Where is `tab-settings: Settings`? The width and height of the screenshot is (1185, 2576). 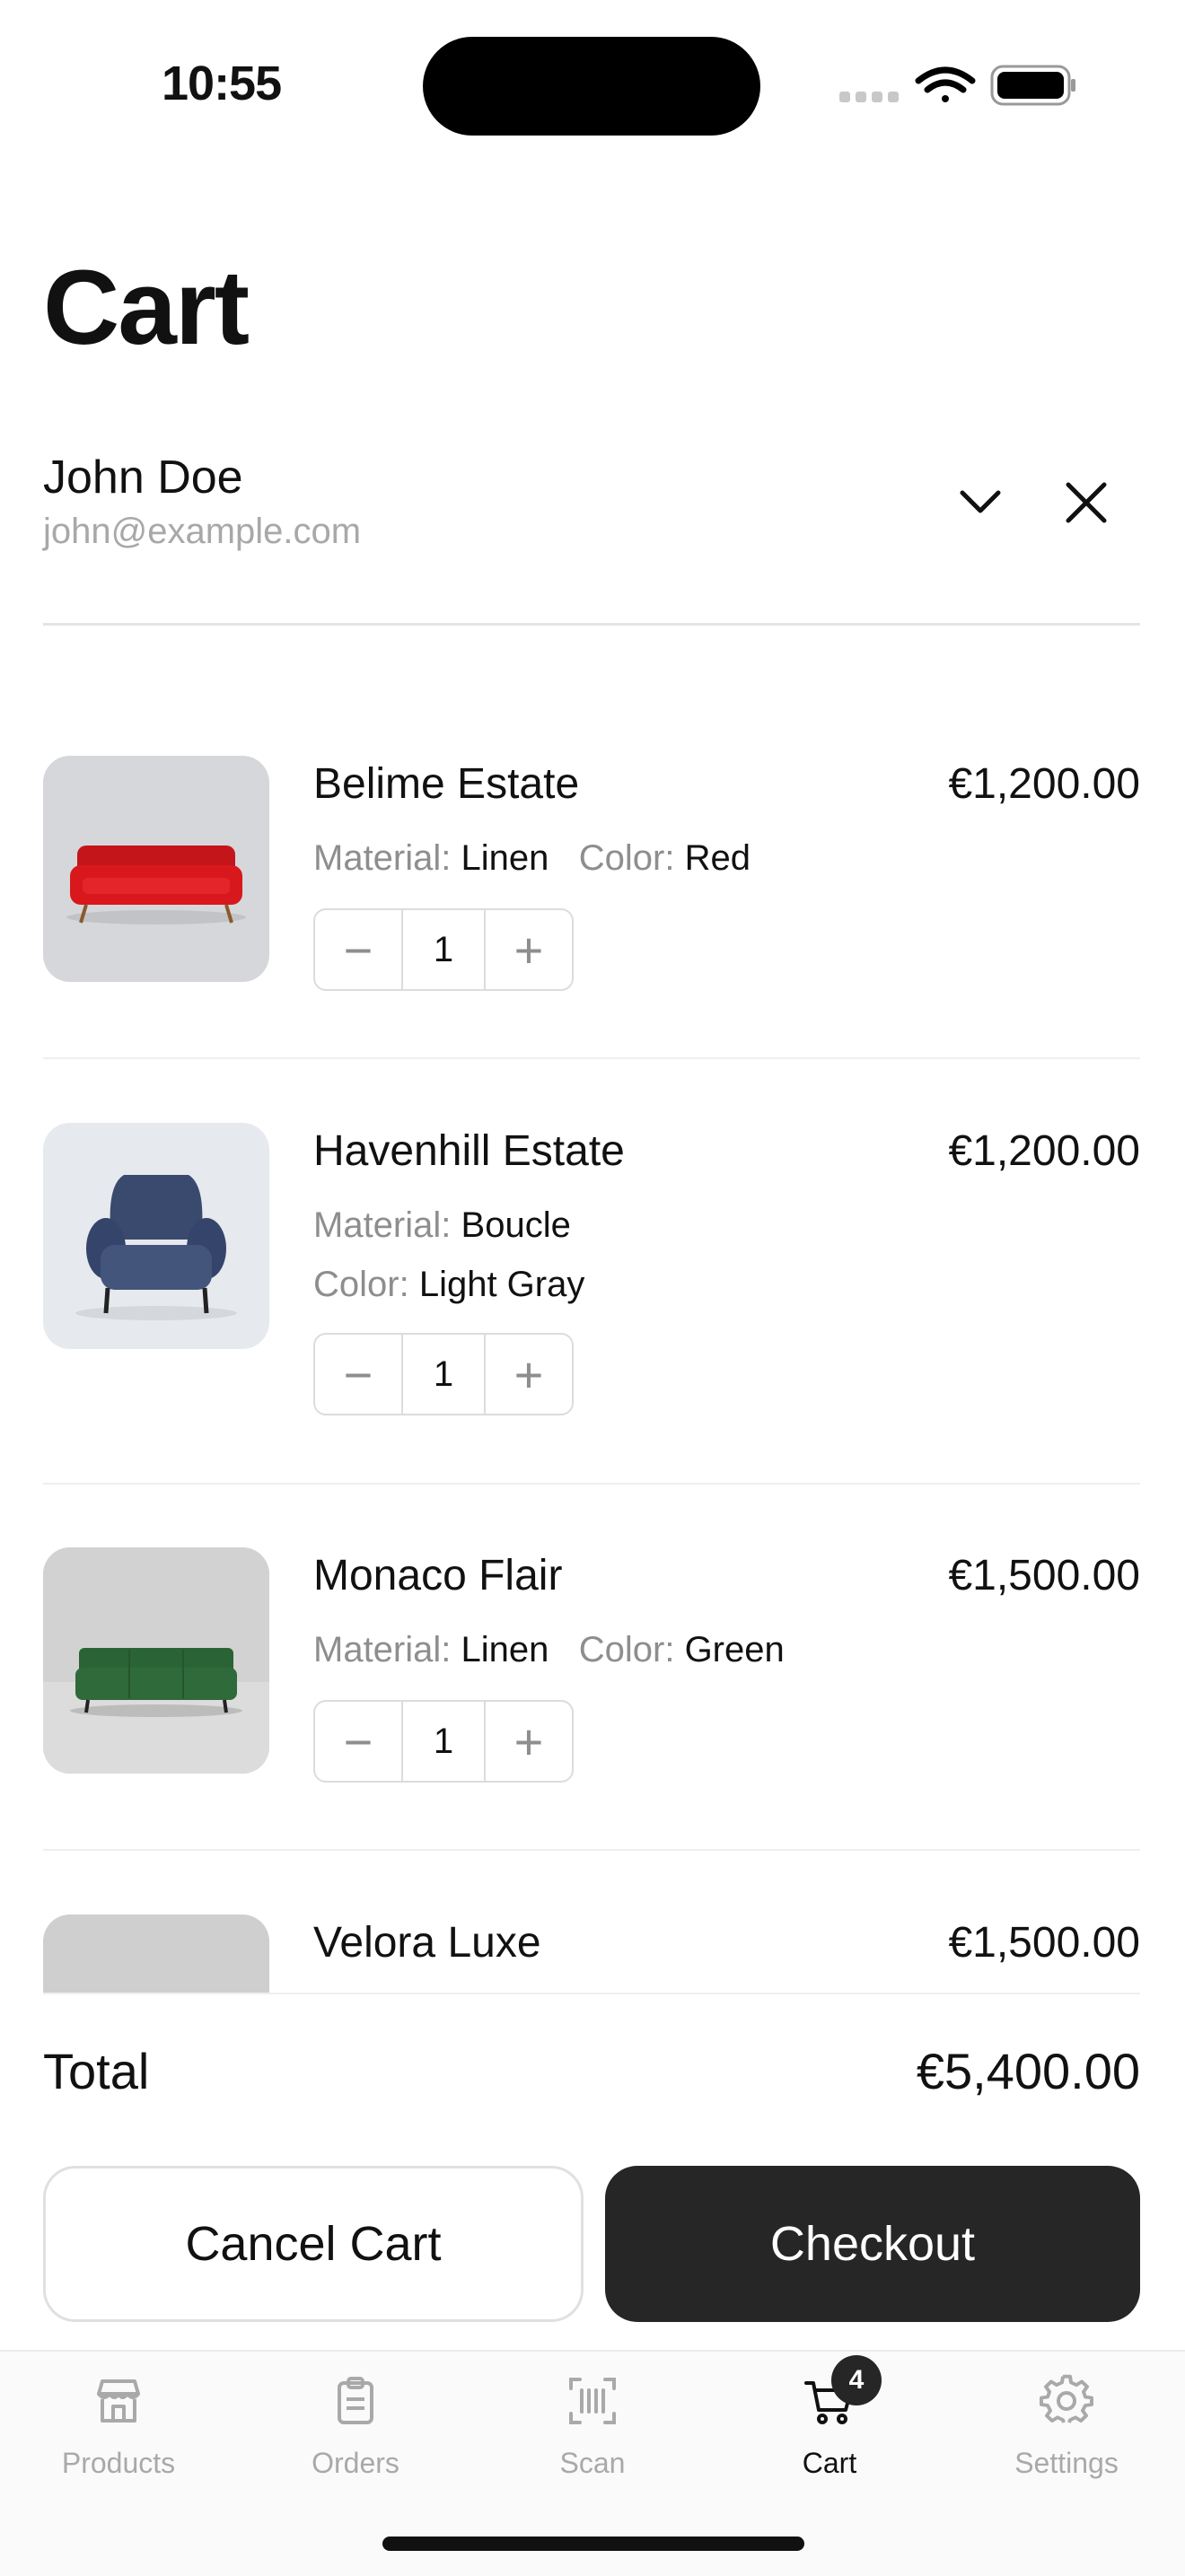 tab-settings: Settings is located at coordinates (1066, 2425).